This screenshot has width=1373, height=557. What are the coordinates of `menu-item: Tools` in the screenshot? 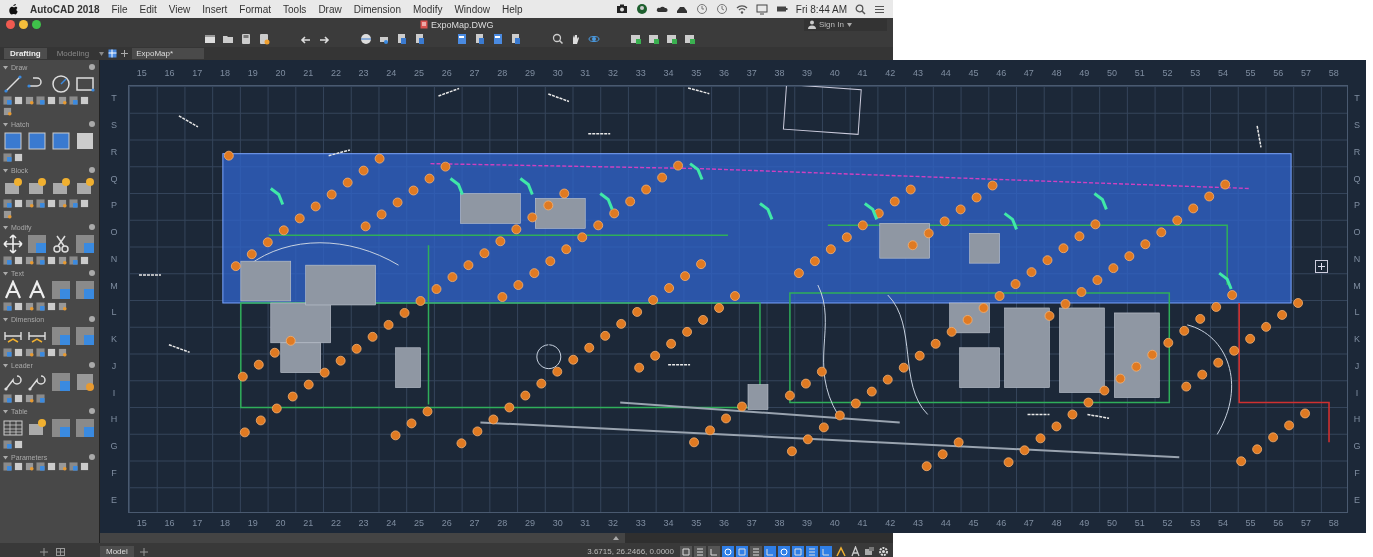 It's located at (295, 9).